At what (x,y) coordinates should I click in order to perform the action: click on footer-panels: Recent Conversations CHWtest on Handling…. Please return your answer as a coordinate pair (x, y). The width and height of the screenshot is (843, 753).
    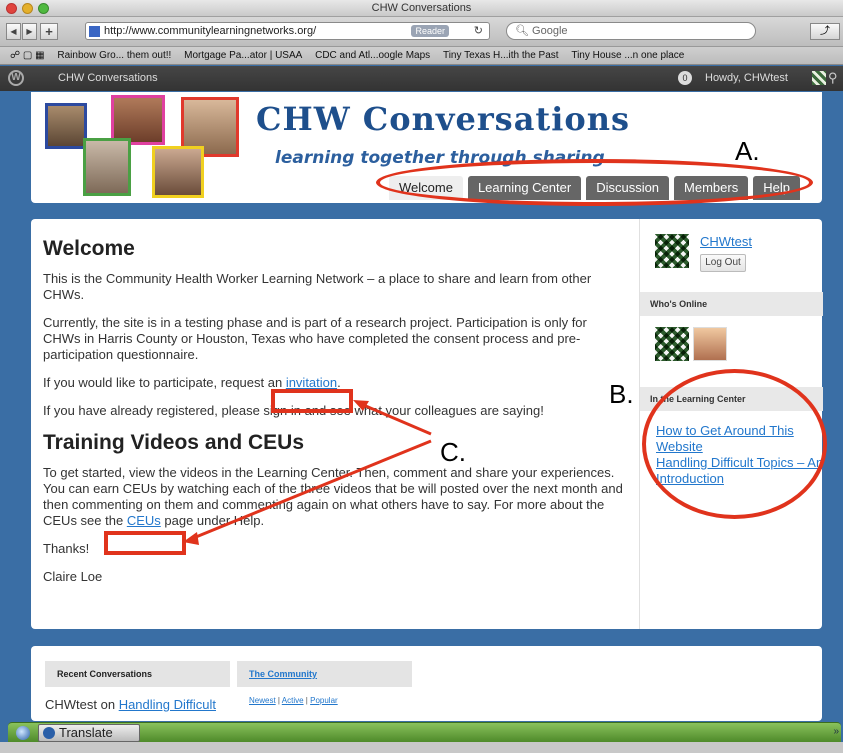
    Looking at the image, I should click on (426, 683).